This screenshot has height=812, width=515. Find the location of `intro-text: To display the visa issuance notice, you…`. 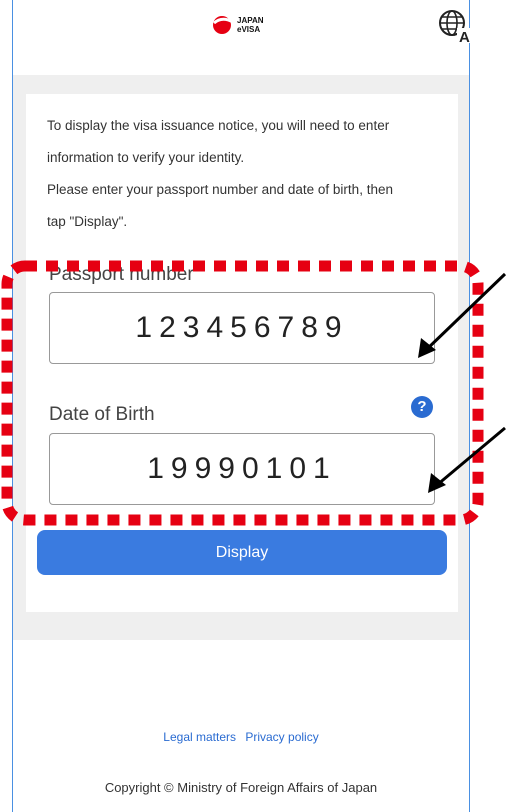

intro-text: To display the visa issuance notice, you… is located at coordinates (249, 174).